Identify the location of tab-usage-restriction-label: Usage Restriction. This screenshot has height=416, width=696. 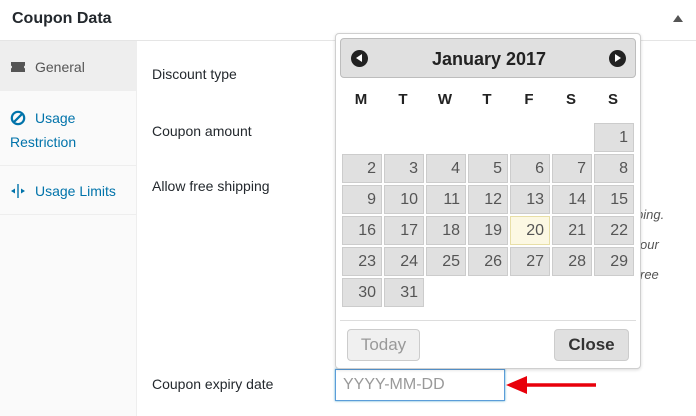
(43, 130).